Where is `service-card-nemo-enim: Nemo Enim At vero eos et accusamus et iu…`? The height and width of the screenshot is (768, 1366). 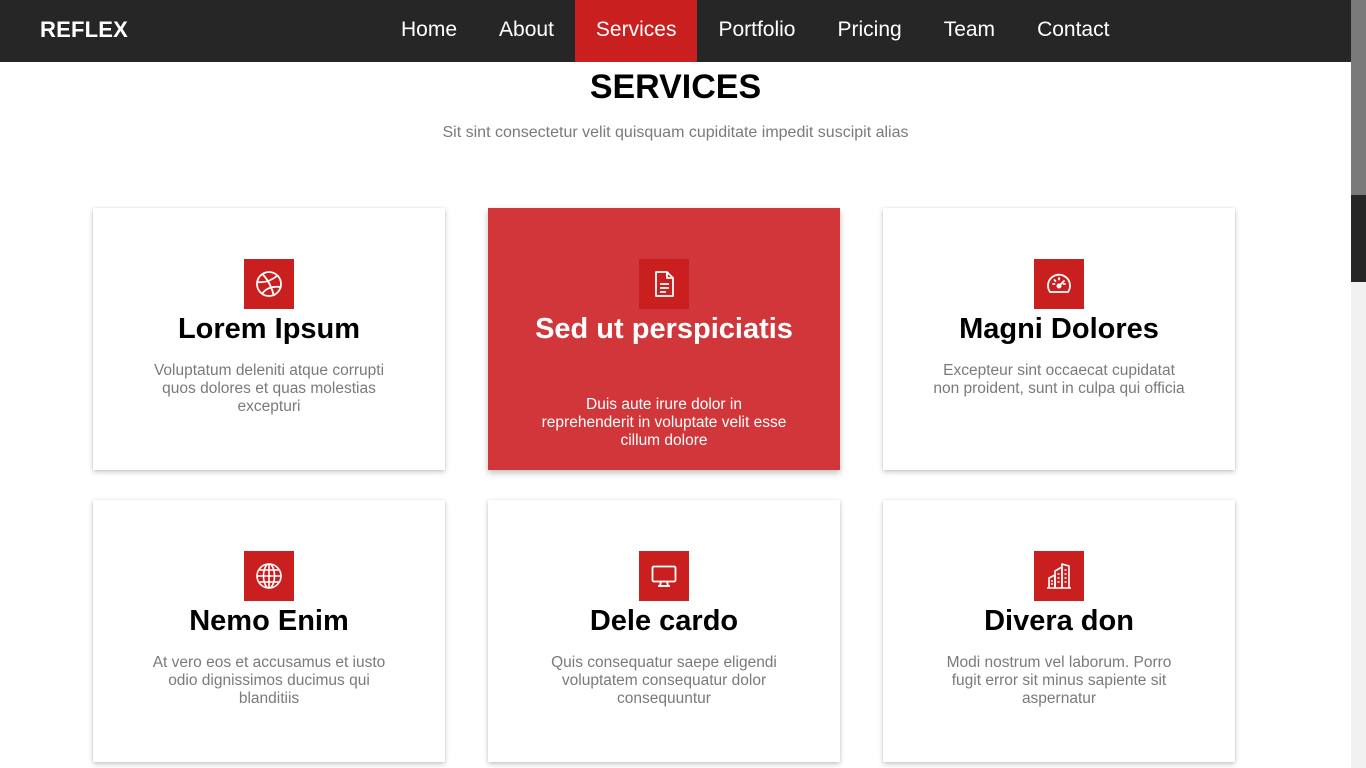 service-card-nemo-enim: Nemo Enim At vero eos et accusamus et iu… is located at coordinates (269, 631).